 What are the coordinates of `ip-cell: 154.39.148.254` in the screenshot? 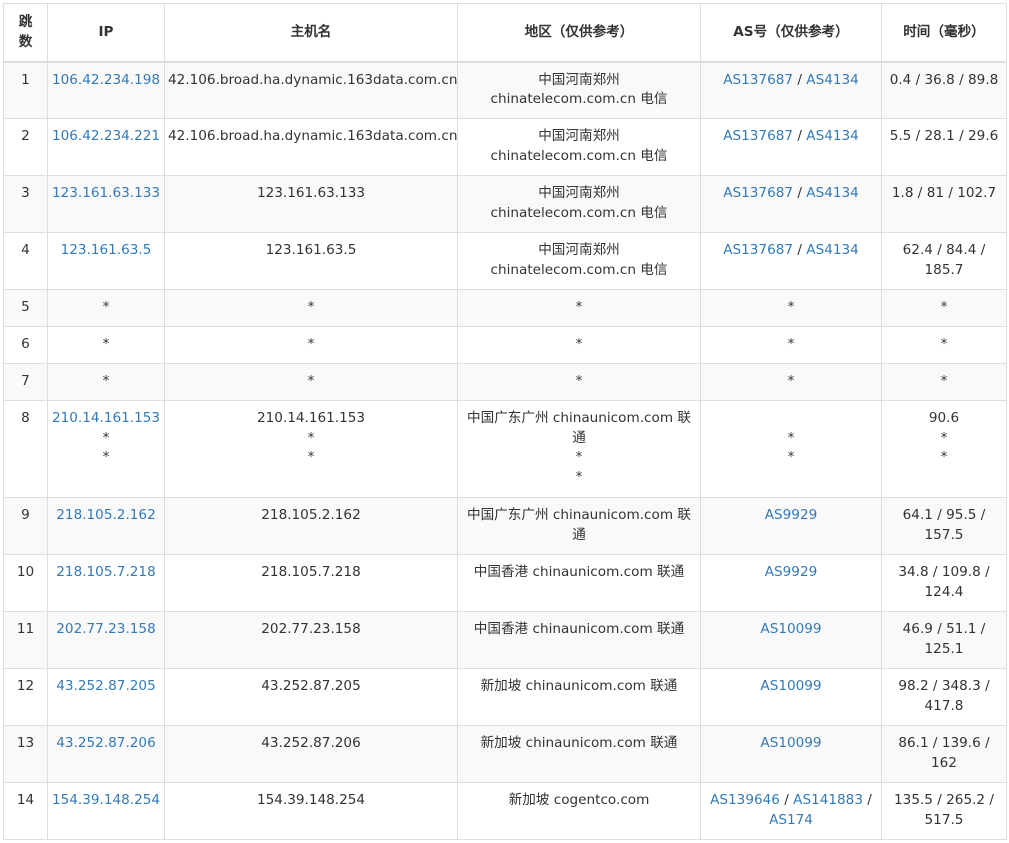 It's located at (106, 811).